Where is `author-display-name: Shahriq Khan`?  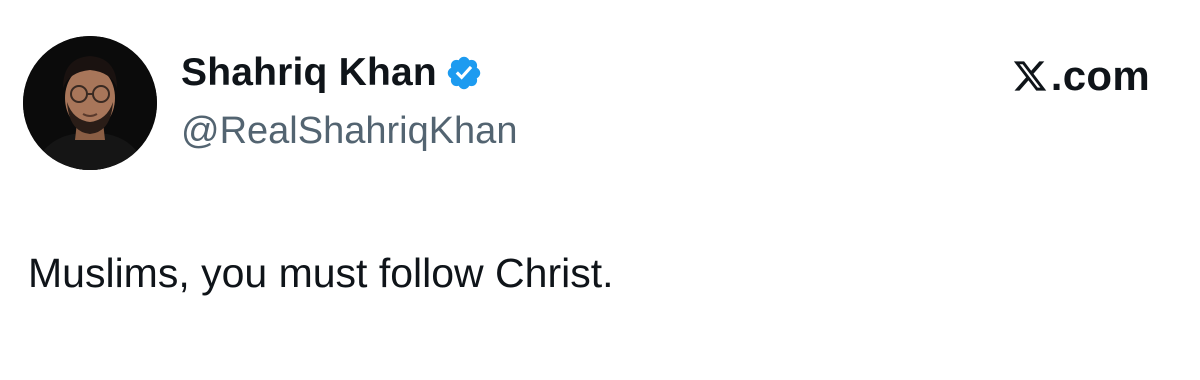
author-display-name: Shahriq Khan is located at coordinates (309, 73).